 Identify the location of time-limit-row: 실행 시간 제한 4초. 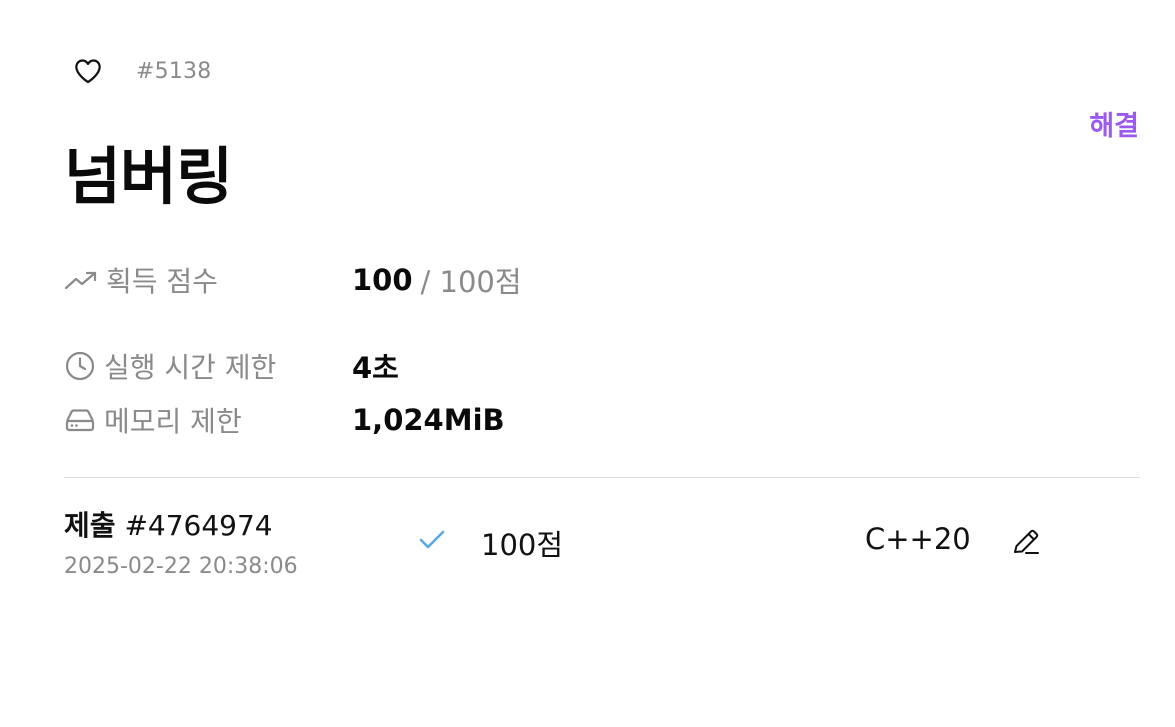
(231, 366).